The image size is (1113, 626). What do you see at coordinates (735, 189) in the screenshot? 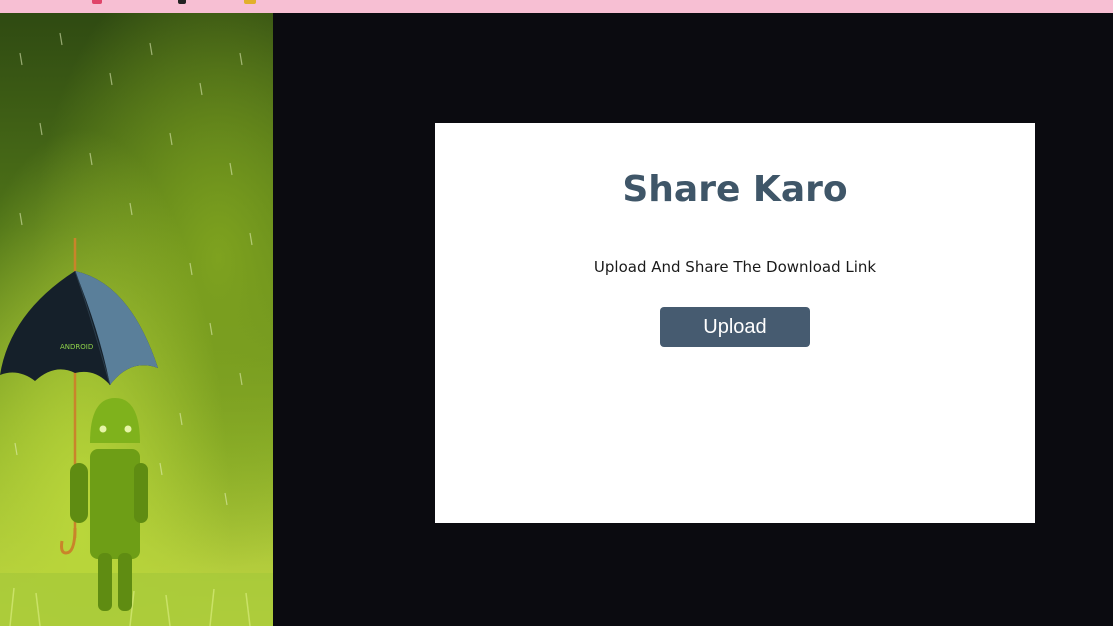
I see `page-title: Share Karo` at bounding box center [735, 189].